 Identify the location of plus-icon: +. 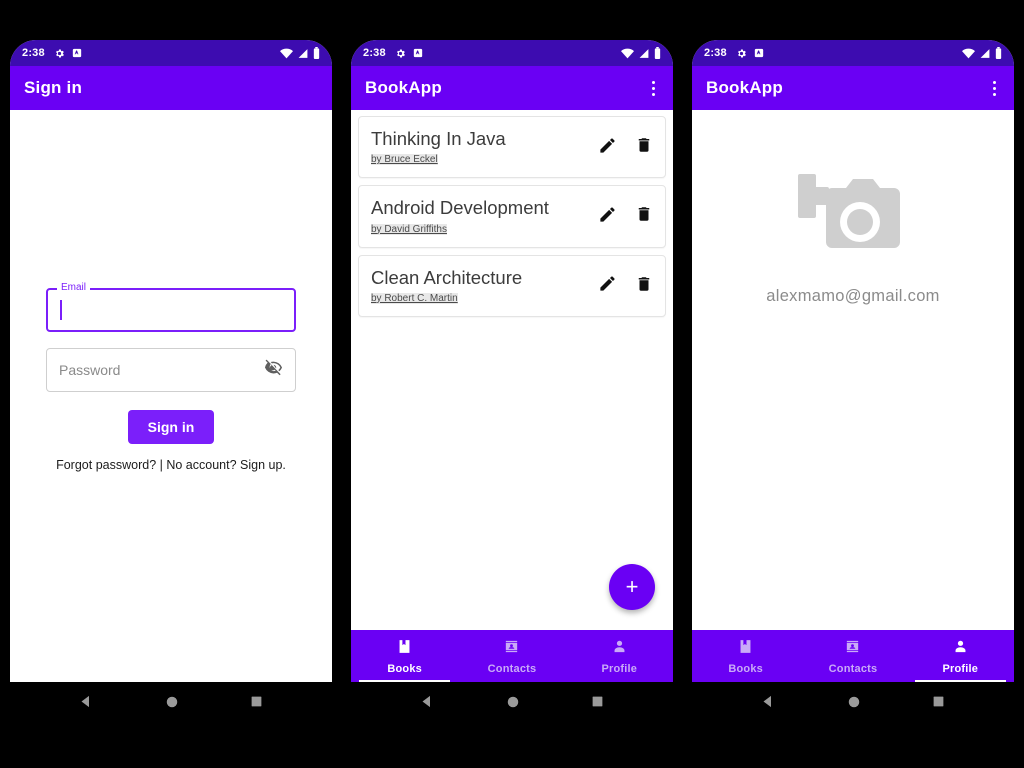
(632, 586).